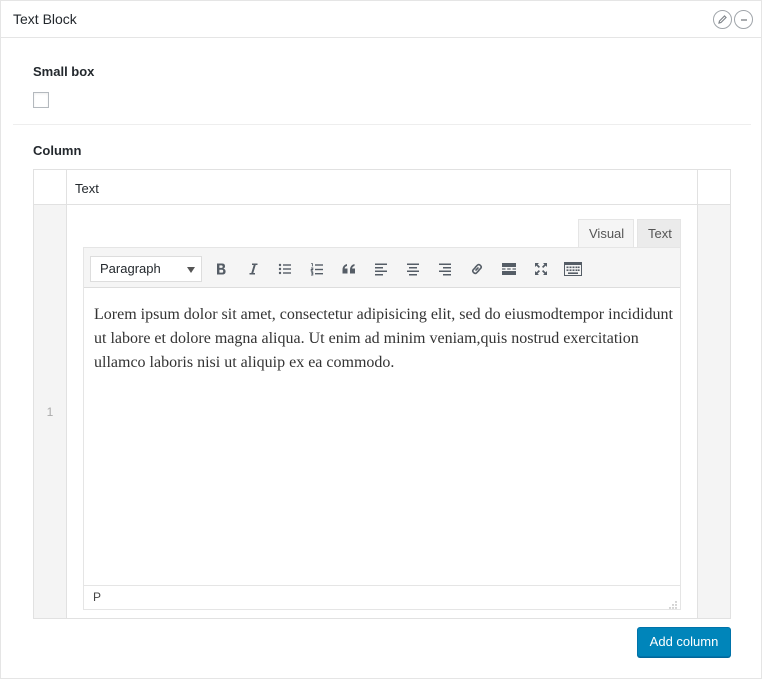  I want to click on toolbar-toggle-icon, so click(573, 269).